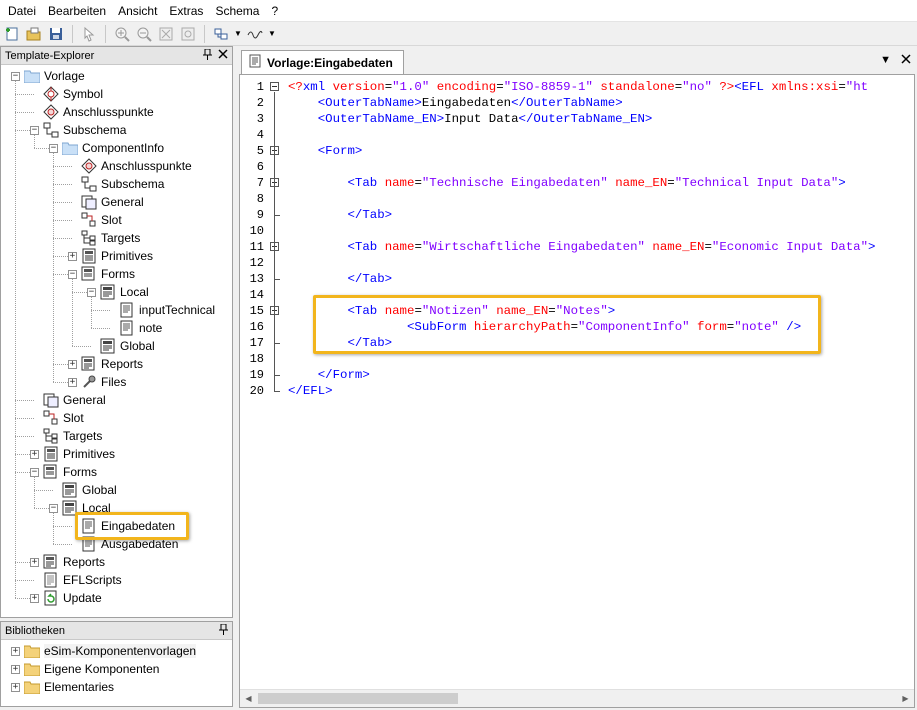 This screenshot has height=710, width=917. I want to click on scroll-right-icon: ▶, so click(905, 698).